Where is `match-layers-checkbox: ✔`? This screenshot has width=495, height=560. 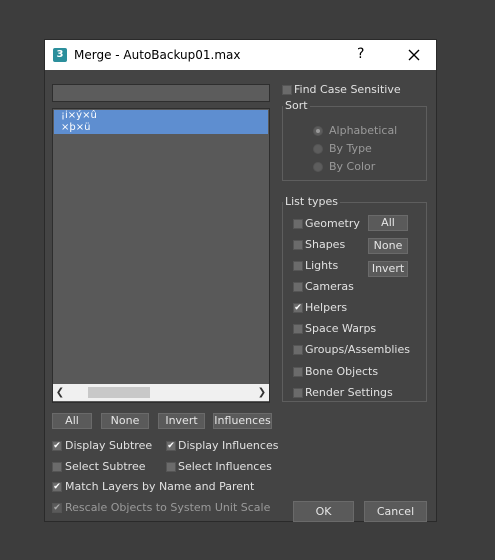
match-layers-checkbox: ✔ is located at coordinates (57, 487).